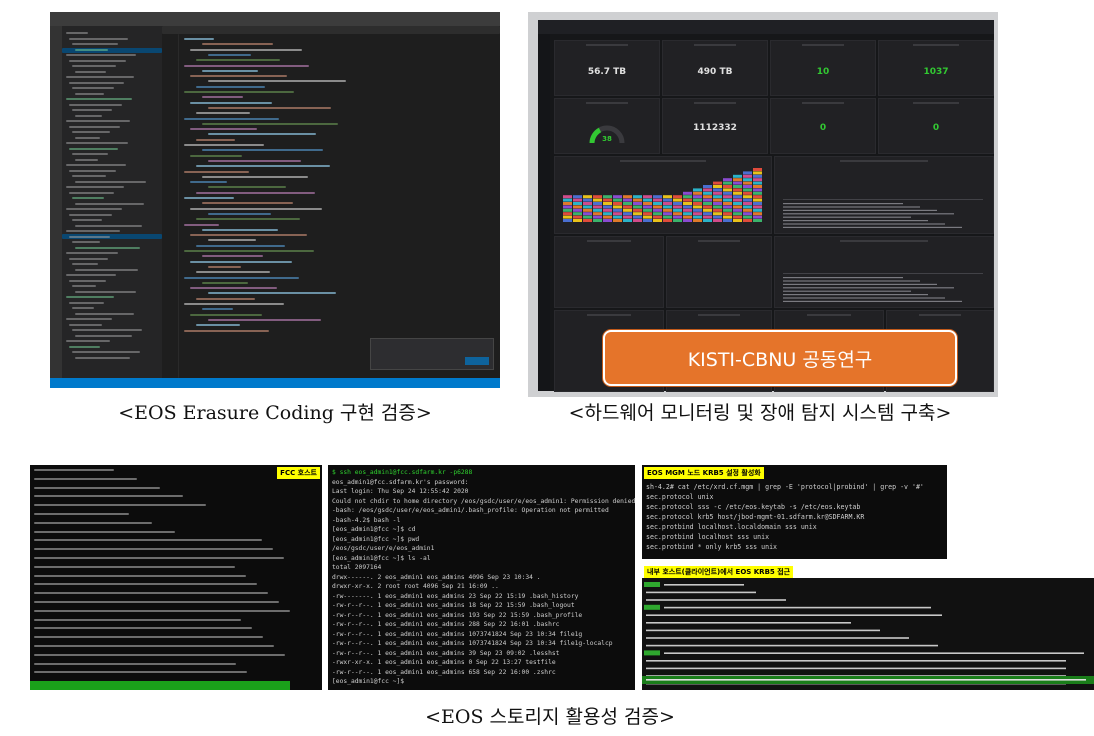 Image resolution: width=1094 pixels, height=736 pixels. Describe the element at coordinates (715, 68) in the screenshot. I see `stat-panel-2: 490 TB` at that location.